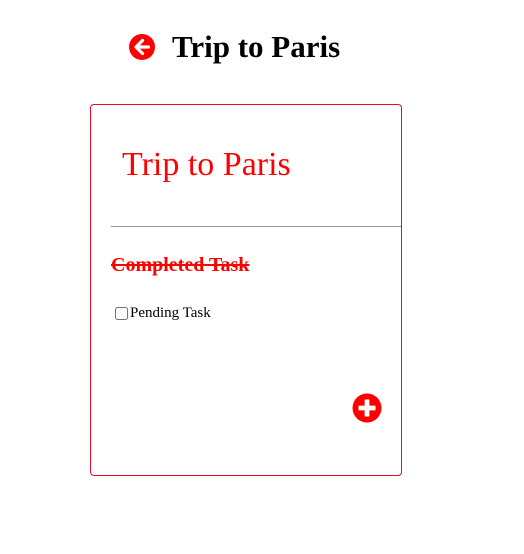  I want to click on add-task-button, so click(367, 408).